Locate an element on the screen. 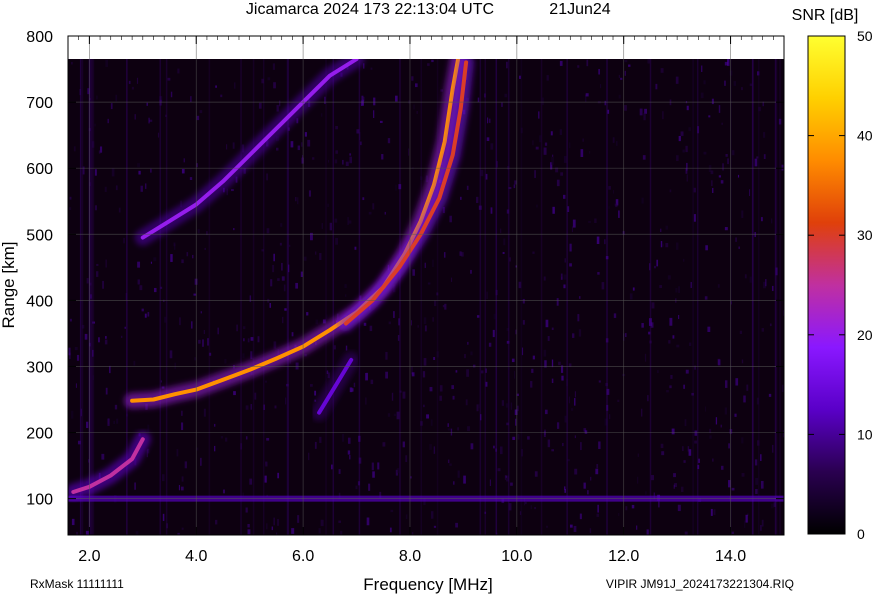 This screenshot has width=874, height=595. y-tick-label: 500 is located at coordinates (39, 235).